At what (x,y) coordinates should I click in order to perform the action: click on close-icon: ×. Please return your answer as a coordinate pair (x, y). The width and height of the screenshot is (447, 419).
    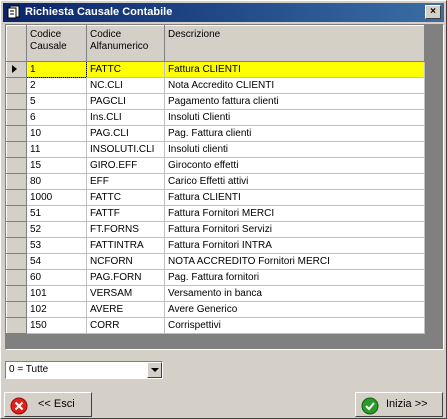
    Looking at the image, I should click on (433, 11).